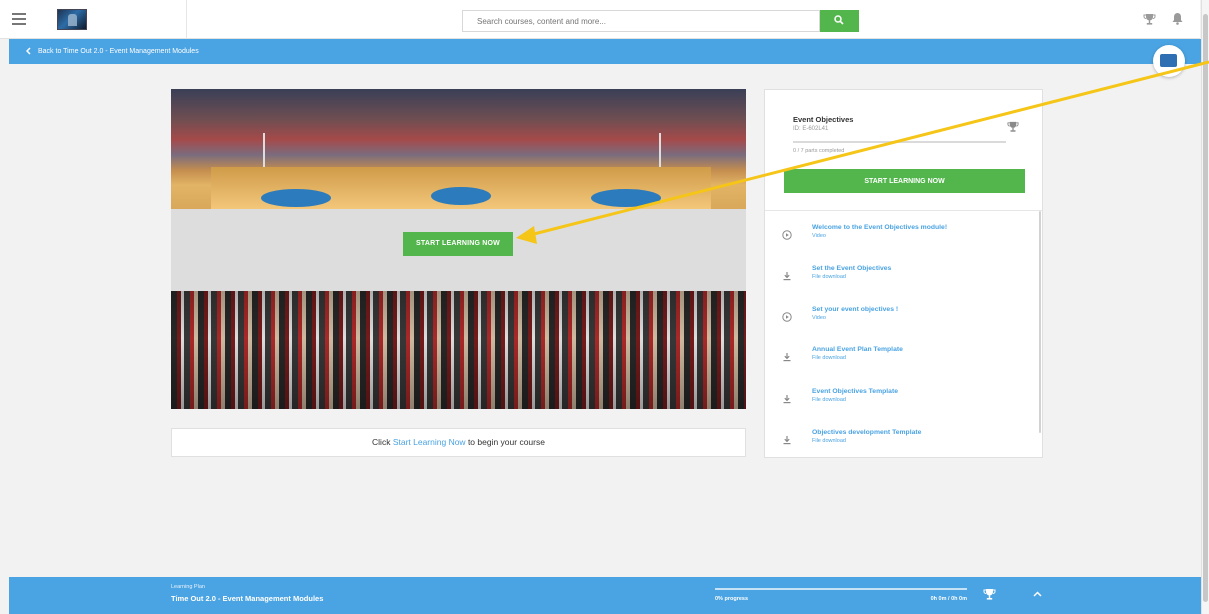 The image size is (1209, 614). I want to click on list-item: Annual Event Plan Template File download, so click(900, 361).